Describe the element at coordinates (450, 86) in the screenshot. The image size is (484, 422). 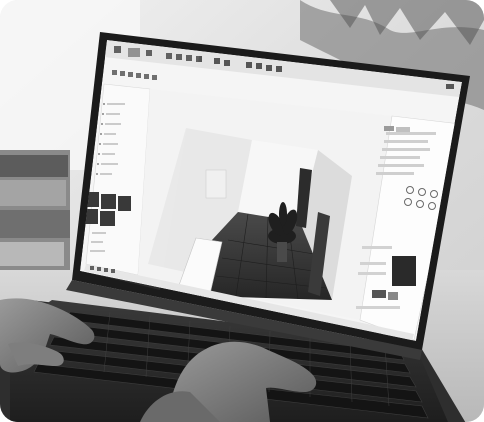
I see `menu-icon` at that location.